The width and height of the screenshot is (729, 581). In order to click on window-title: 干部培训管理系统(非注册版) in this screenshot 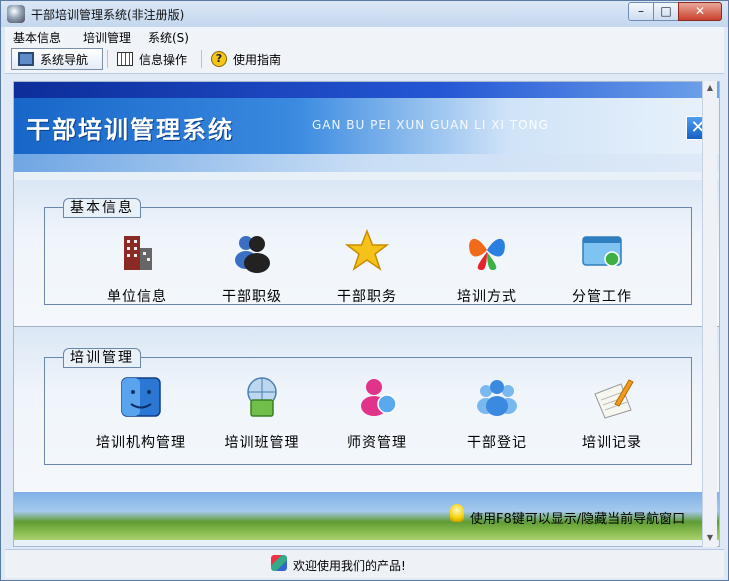, I will do `click(108, 15)`.